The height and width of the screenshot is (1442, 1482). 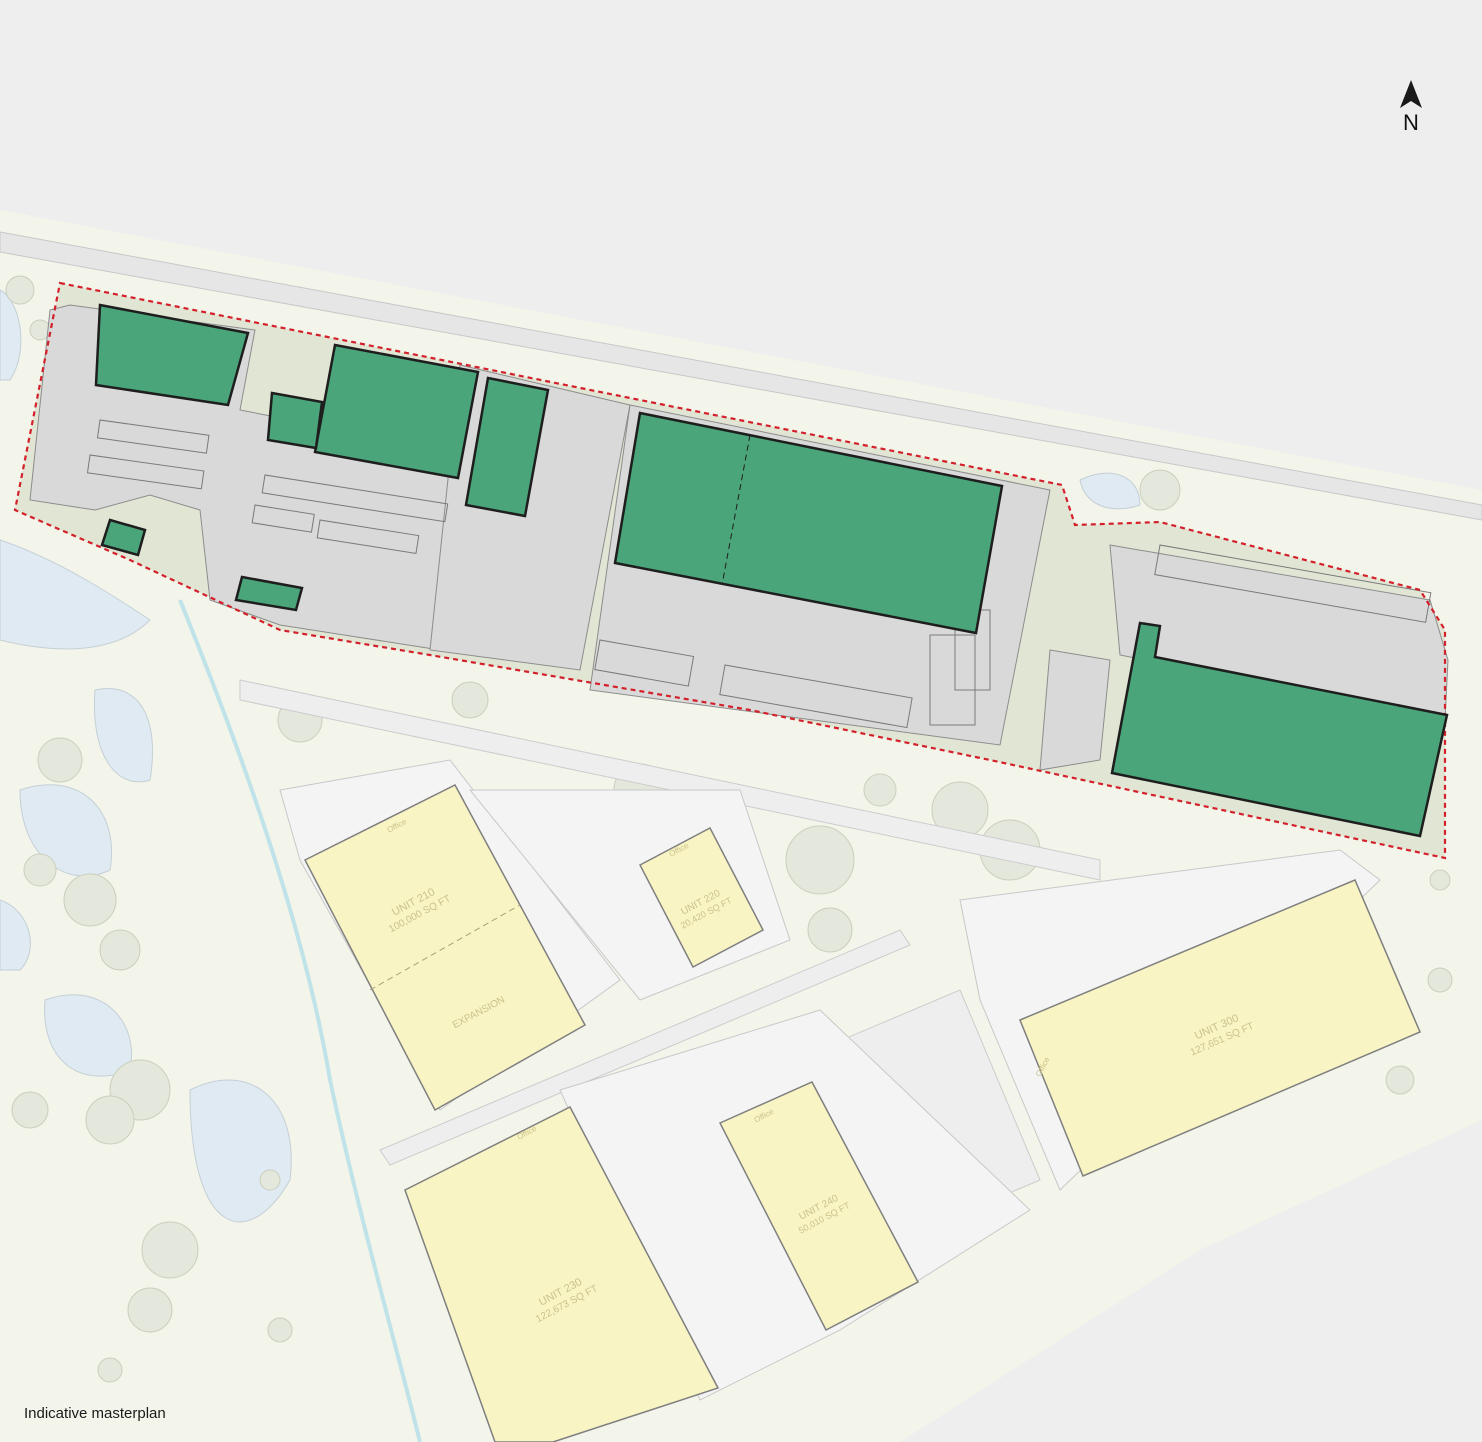 I want to click on map-caption: Indicative masterplan, so click(x=95, y=1413).